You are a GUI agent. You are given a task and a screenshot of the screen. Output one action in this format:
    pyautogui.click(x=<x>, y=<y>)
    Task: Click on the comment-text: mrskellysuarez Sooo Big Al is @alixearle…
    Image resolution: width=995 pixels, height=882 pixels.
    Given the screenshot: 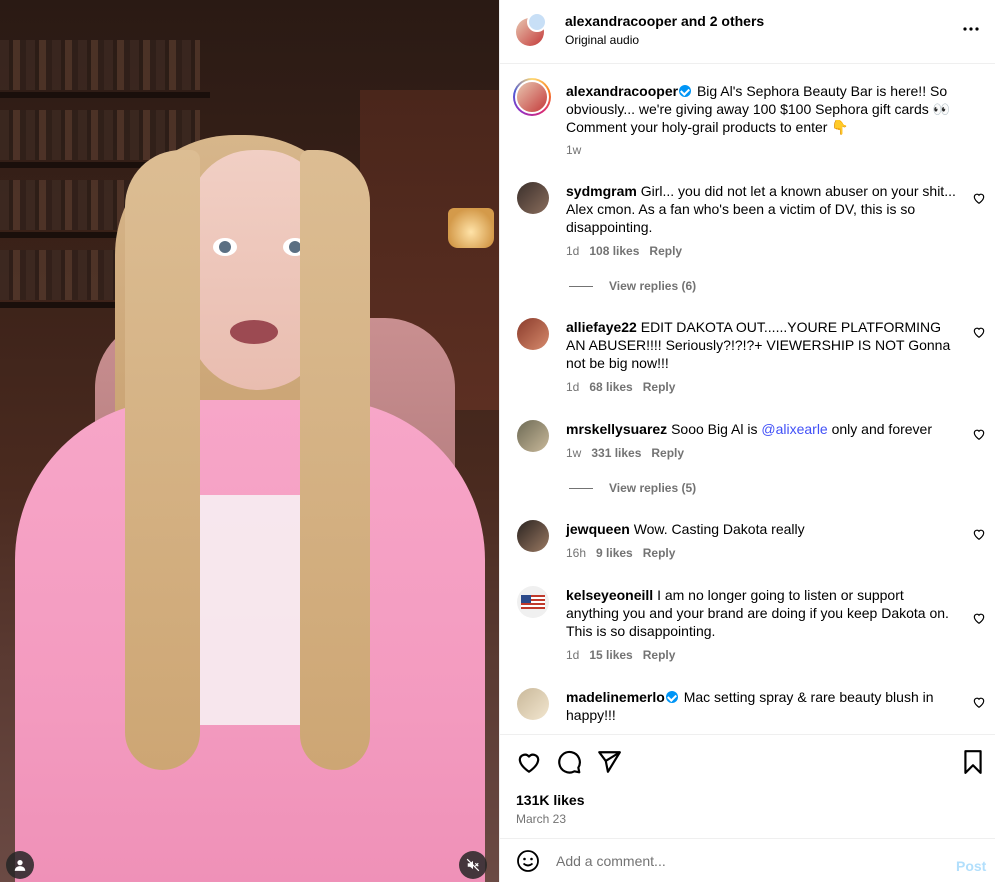 What is the action you would take?
    pyautogui.click(x=762, y=429)
    